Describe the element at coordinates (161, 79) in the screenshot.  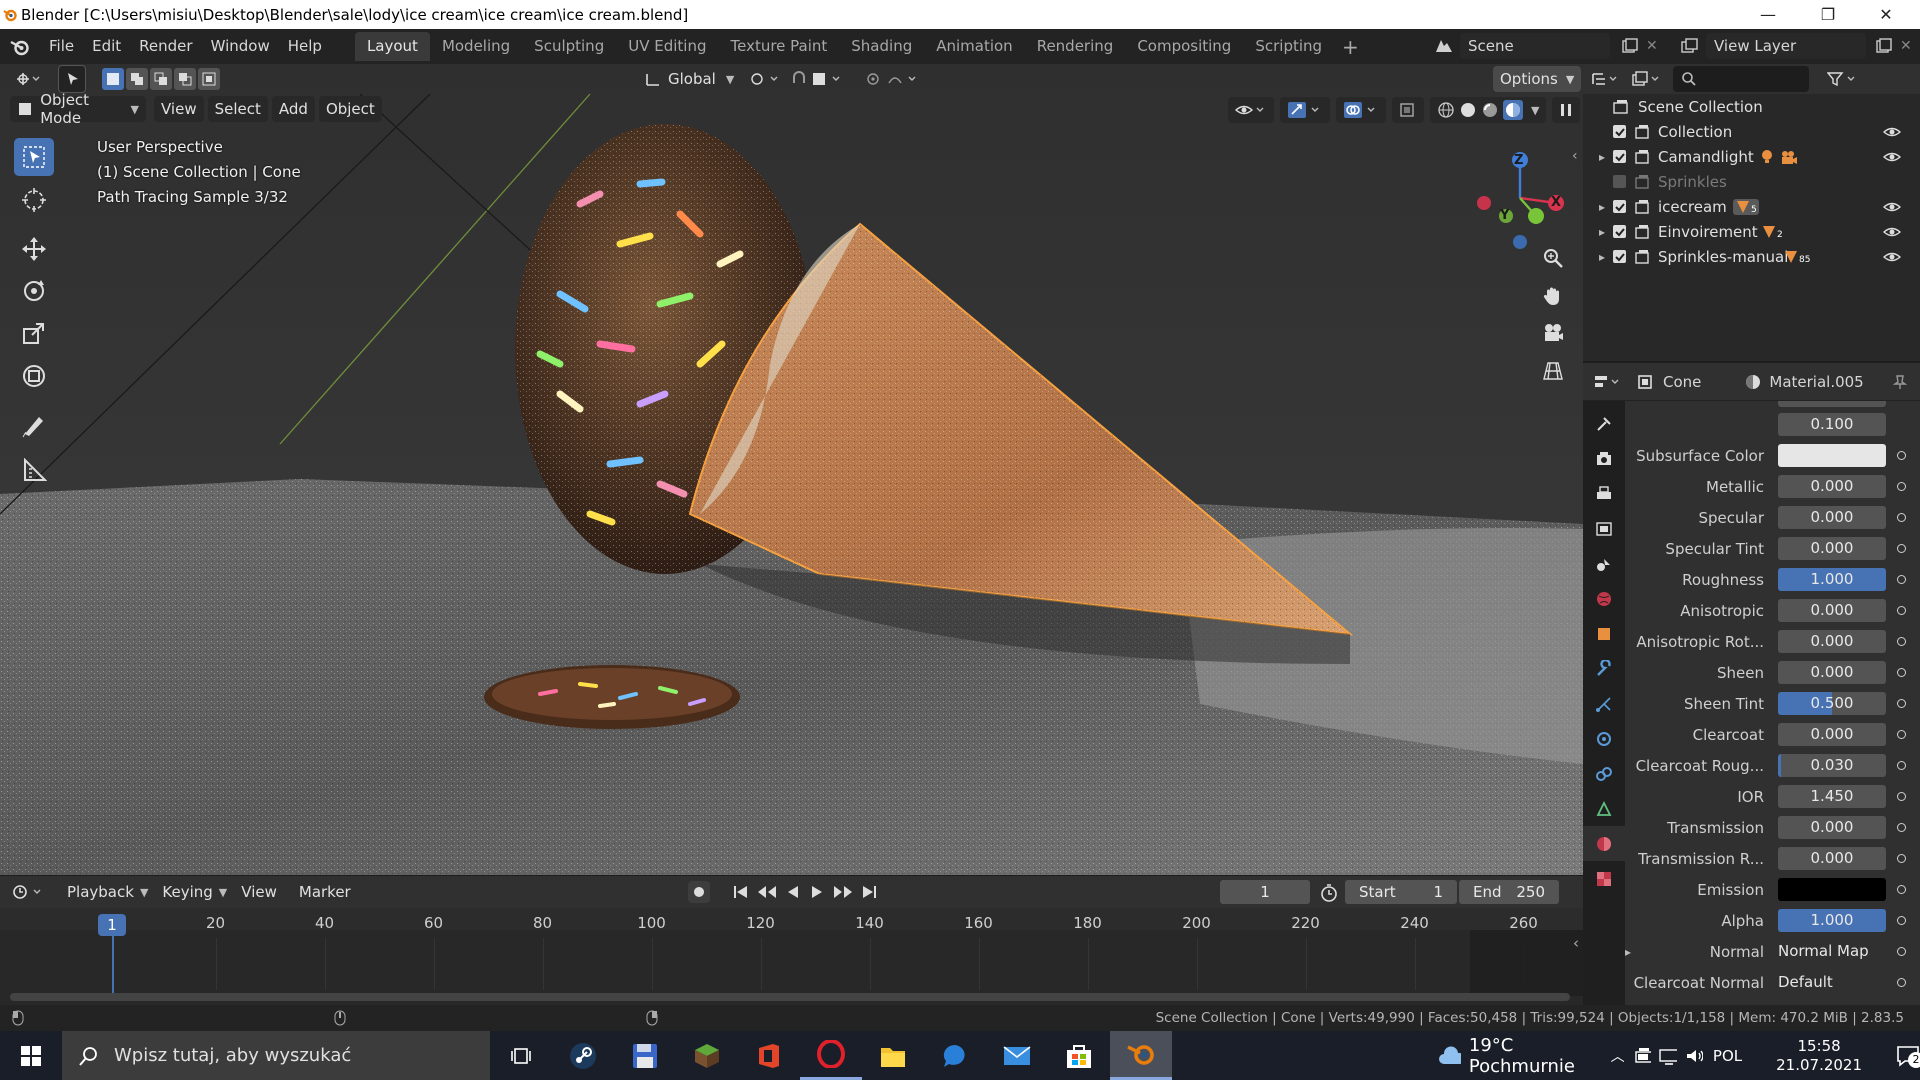
I see `select-subtract-icon` at that location.